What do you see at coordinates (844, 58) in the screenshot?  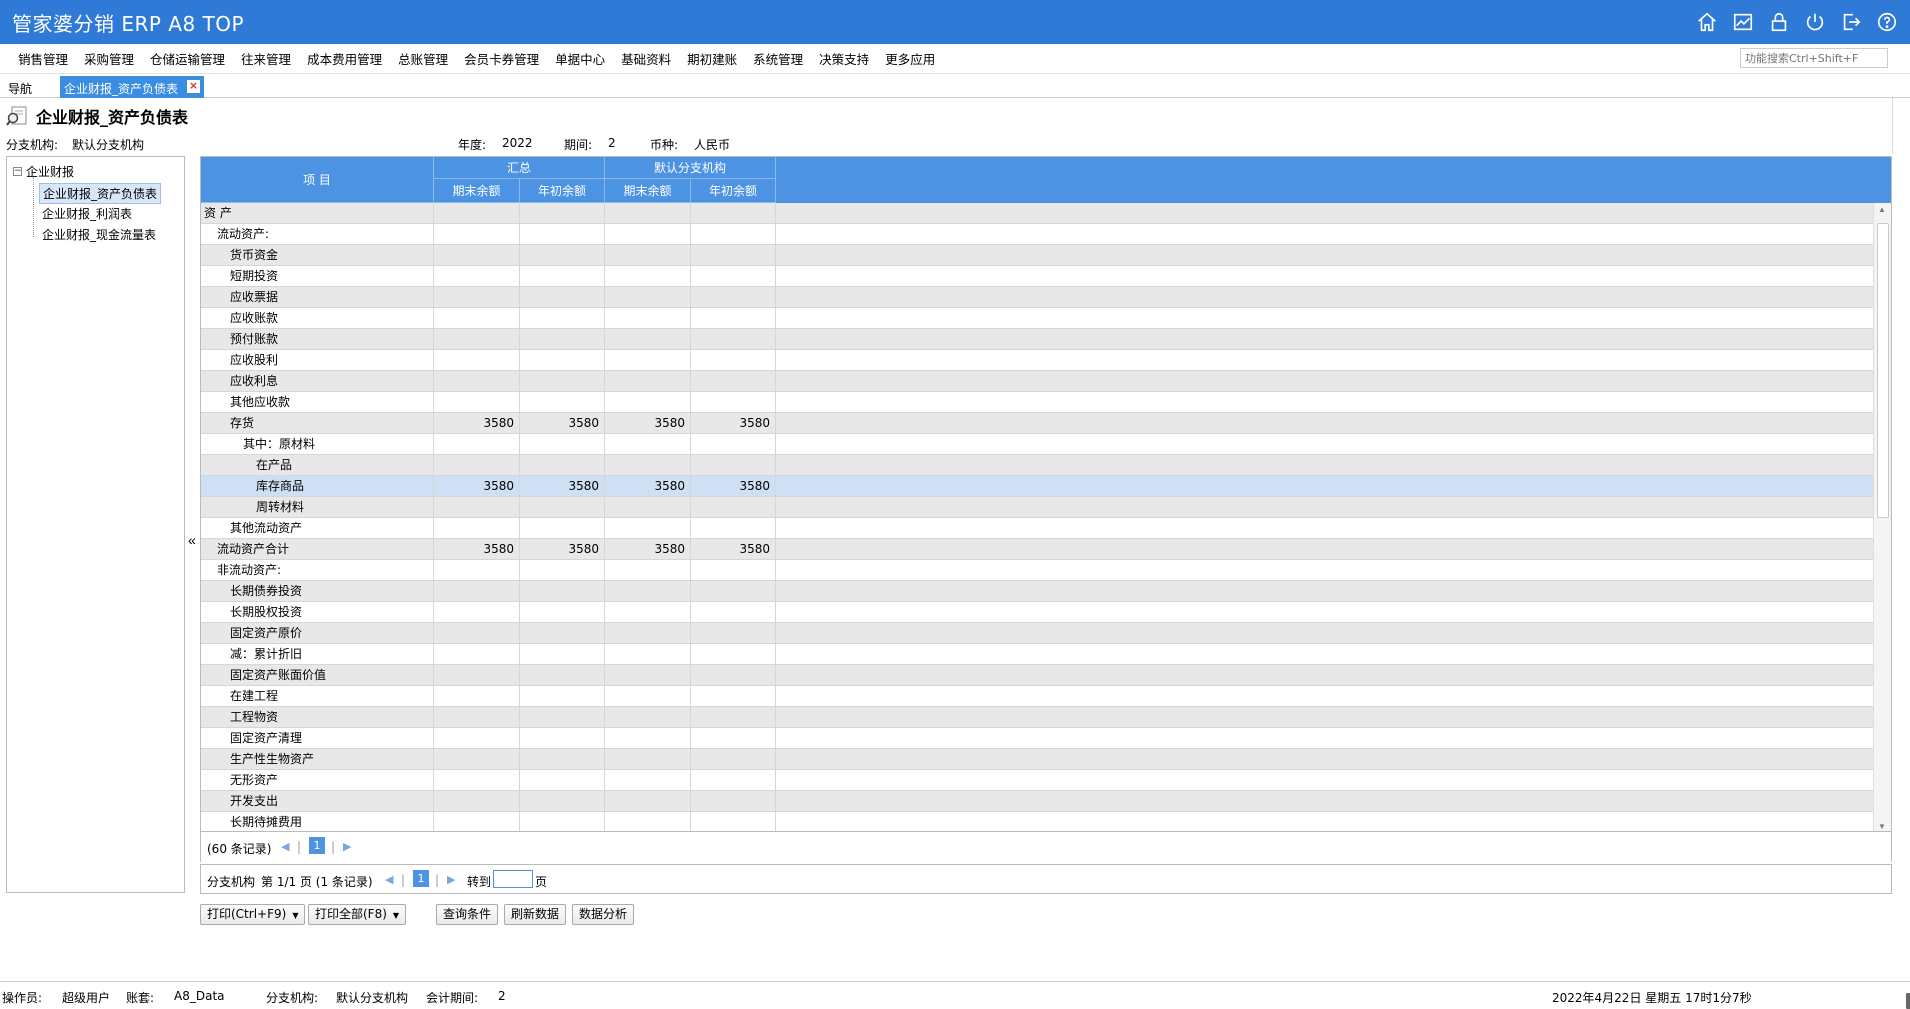 I see `menu-item: 决策支持` at bounding box center [844, 58].